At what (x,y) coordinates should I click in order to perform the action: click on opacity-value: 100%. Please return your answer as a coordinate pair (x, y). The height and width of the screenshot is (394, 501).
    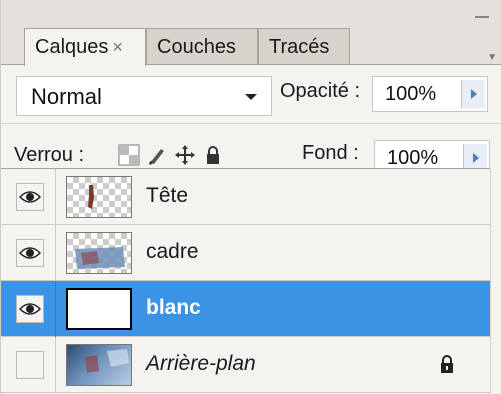
    Looking at the image, I should click on (411, 94).